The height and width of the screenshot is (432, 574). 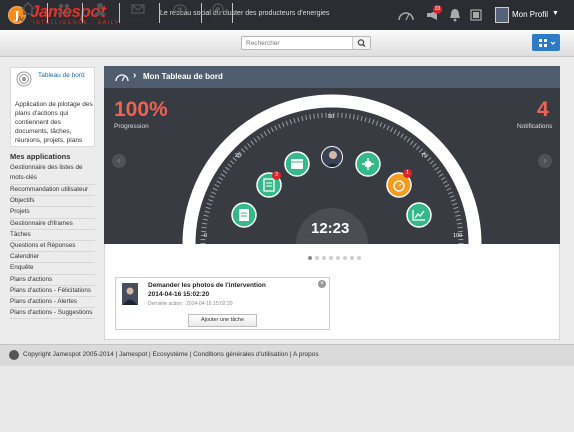 What do you see at coordinates (52, 258) in the screenshot?
I see `app-link: Calendrier` at bounding box center [52, 258].